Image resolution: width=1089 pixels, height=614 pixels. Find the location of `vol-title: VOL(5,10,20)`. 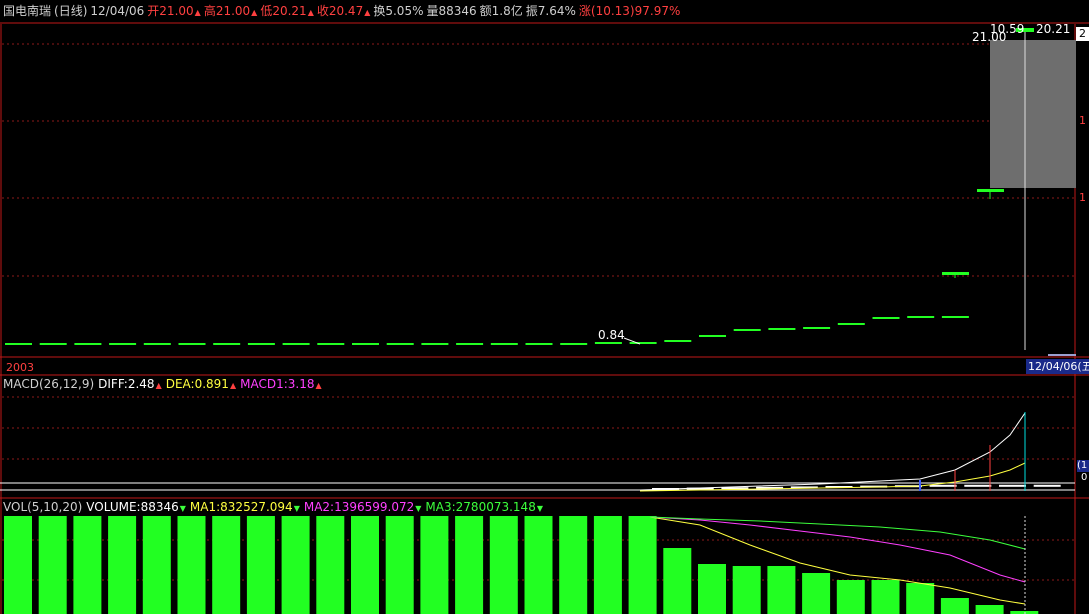

vol-title: VOL(5,10,20) is located at coordinates (42, 507).